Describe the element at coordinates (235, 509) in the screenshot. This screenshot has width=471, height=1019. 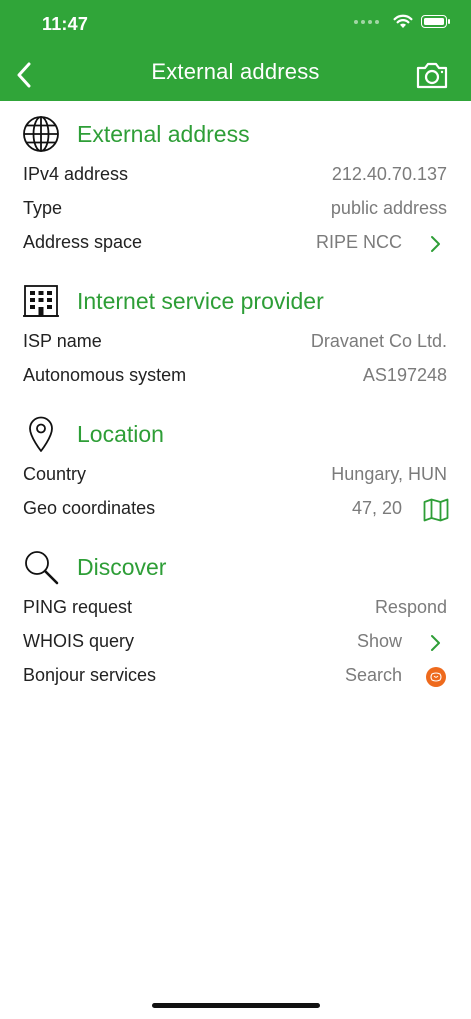
I see `row-geo-coordinates: Geo coordinates 47, 20` at that location.